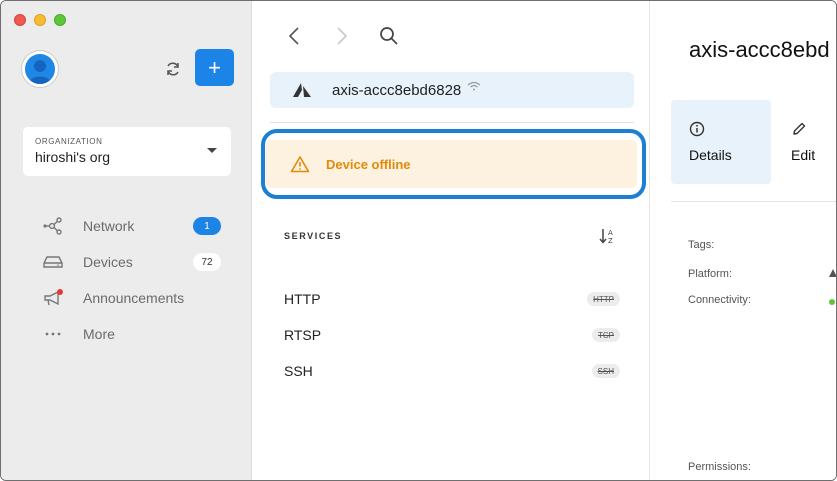 Image resolution: width=837 pixels, height=481 pixels. I want to click on svg-text: Z, so click(610, 241).